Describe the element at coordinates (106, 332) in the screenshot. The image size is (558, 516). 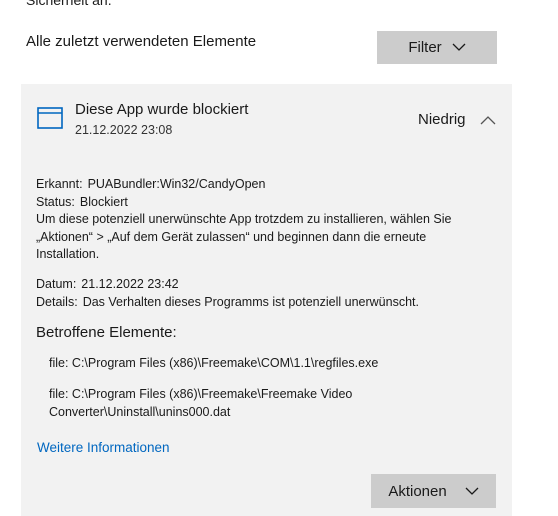
I see `affected-items-heading: Betroffene Elemente:` at that location.